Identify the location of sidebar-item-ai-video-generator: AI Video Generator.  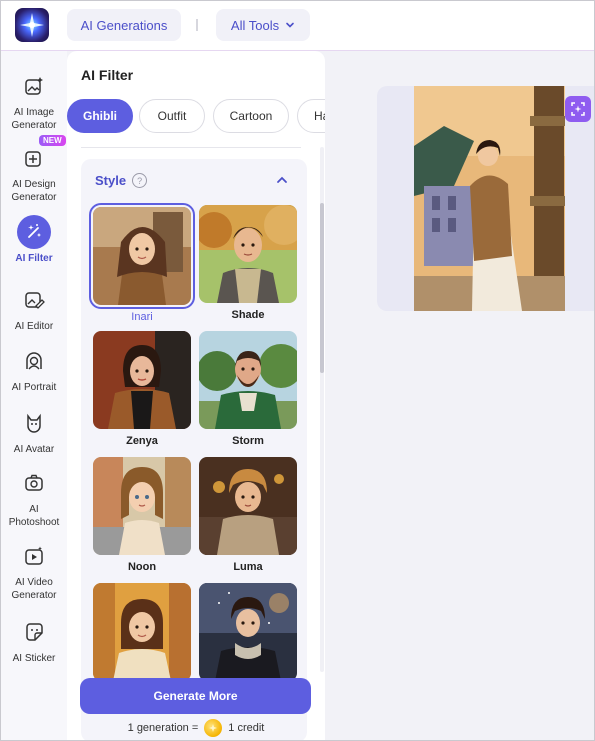
(34, 570).